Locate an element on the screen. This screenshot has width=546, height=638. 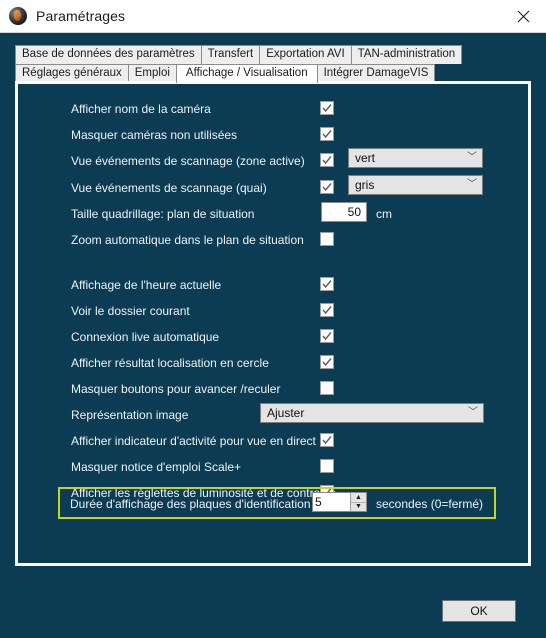
label-resultat-localisation: Afficher résultat localisation en cercle is located at coordinates (170, 363).